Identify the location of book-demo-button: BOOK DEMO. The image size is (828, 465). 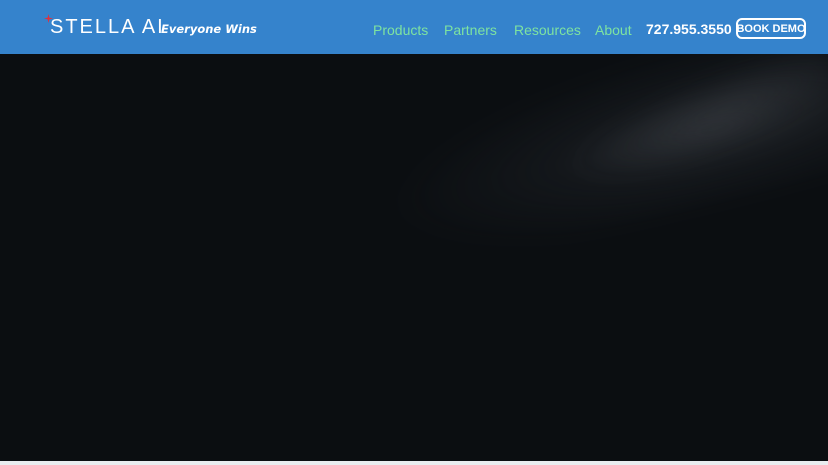
(771, 28).